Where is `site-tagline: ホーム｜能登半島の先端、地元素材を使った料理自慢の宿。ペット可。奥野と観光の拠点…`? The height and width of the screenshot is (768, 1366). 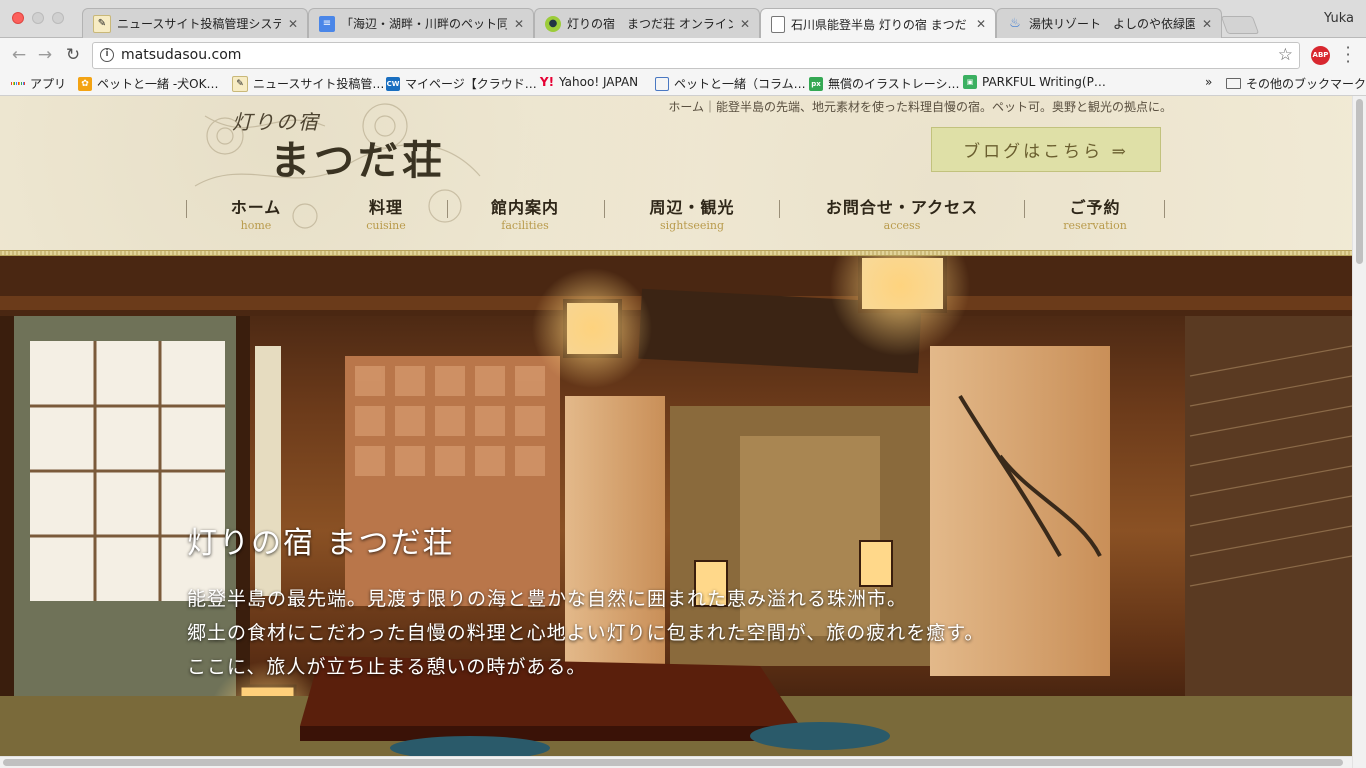
site-tagline: ホーム｜能登半島の先端、地元素材を使った料理自慢の宿。ペット可。奥野と観光の拠点… is located at coordinates (920, 107).